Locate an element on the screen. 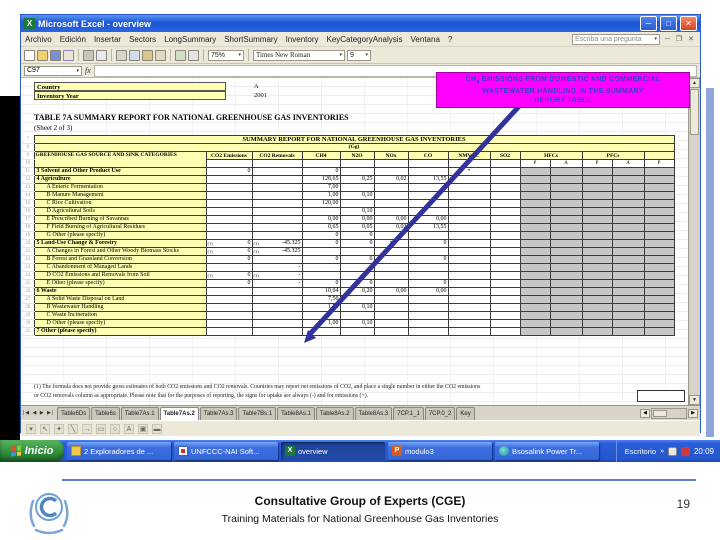  row-number: 21 is located at coordinates (28, 251).